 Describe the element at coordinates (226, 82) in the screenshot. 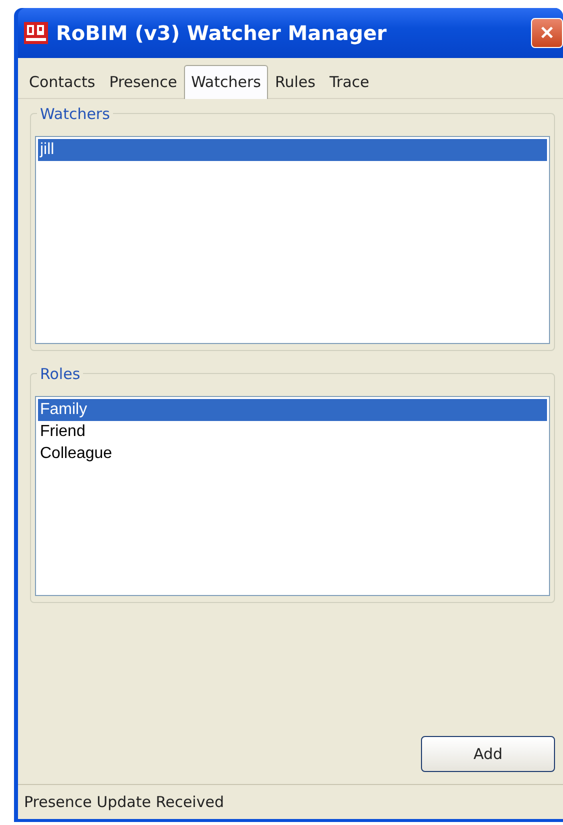

I see `tab: Watchers` at that location.